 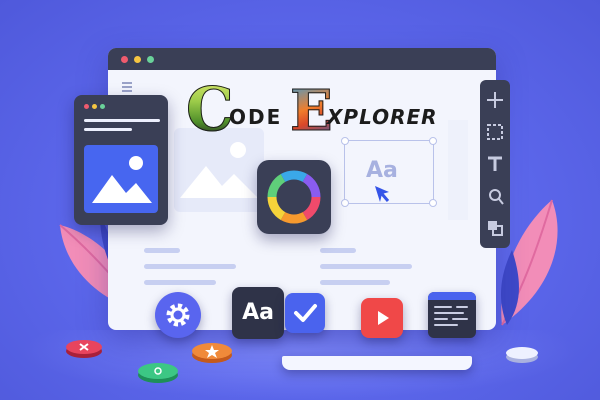 What do you see at coordinates (495, 228) in the screenshot?
I see `layers-icon` at bounding box center [495, 228].